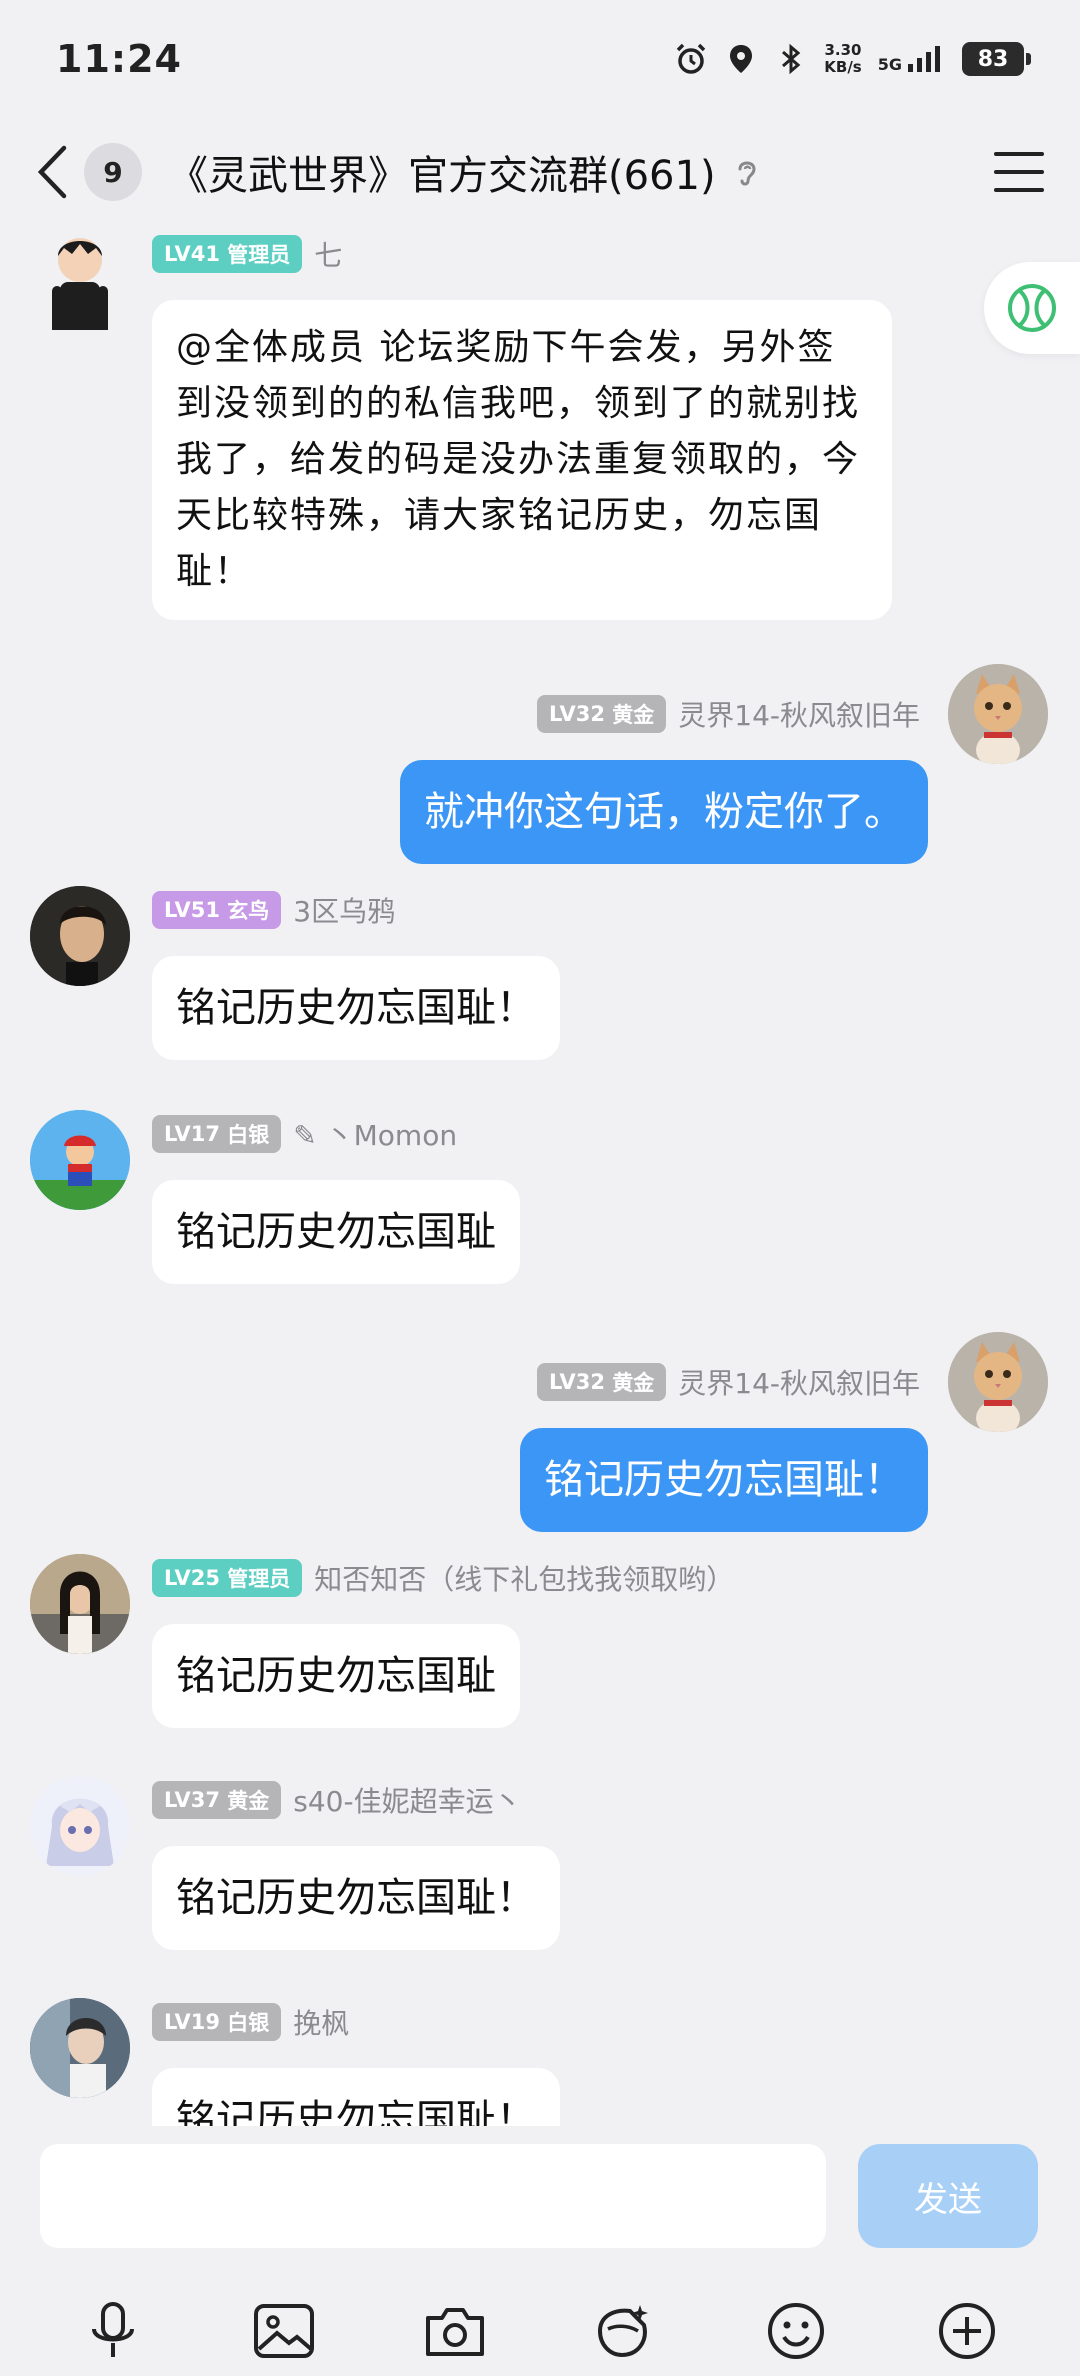 This screenshot has width=1080, height=2376. What do you see at coordinates (796, 2331) in the screenshot?
I see `emoji-button` at bounding box center [796, 2331].